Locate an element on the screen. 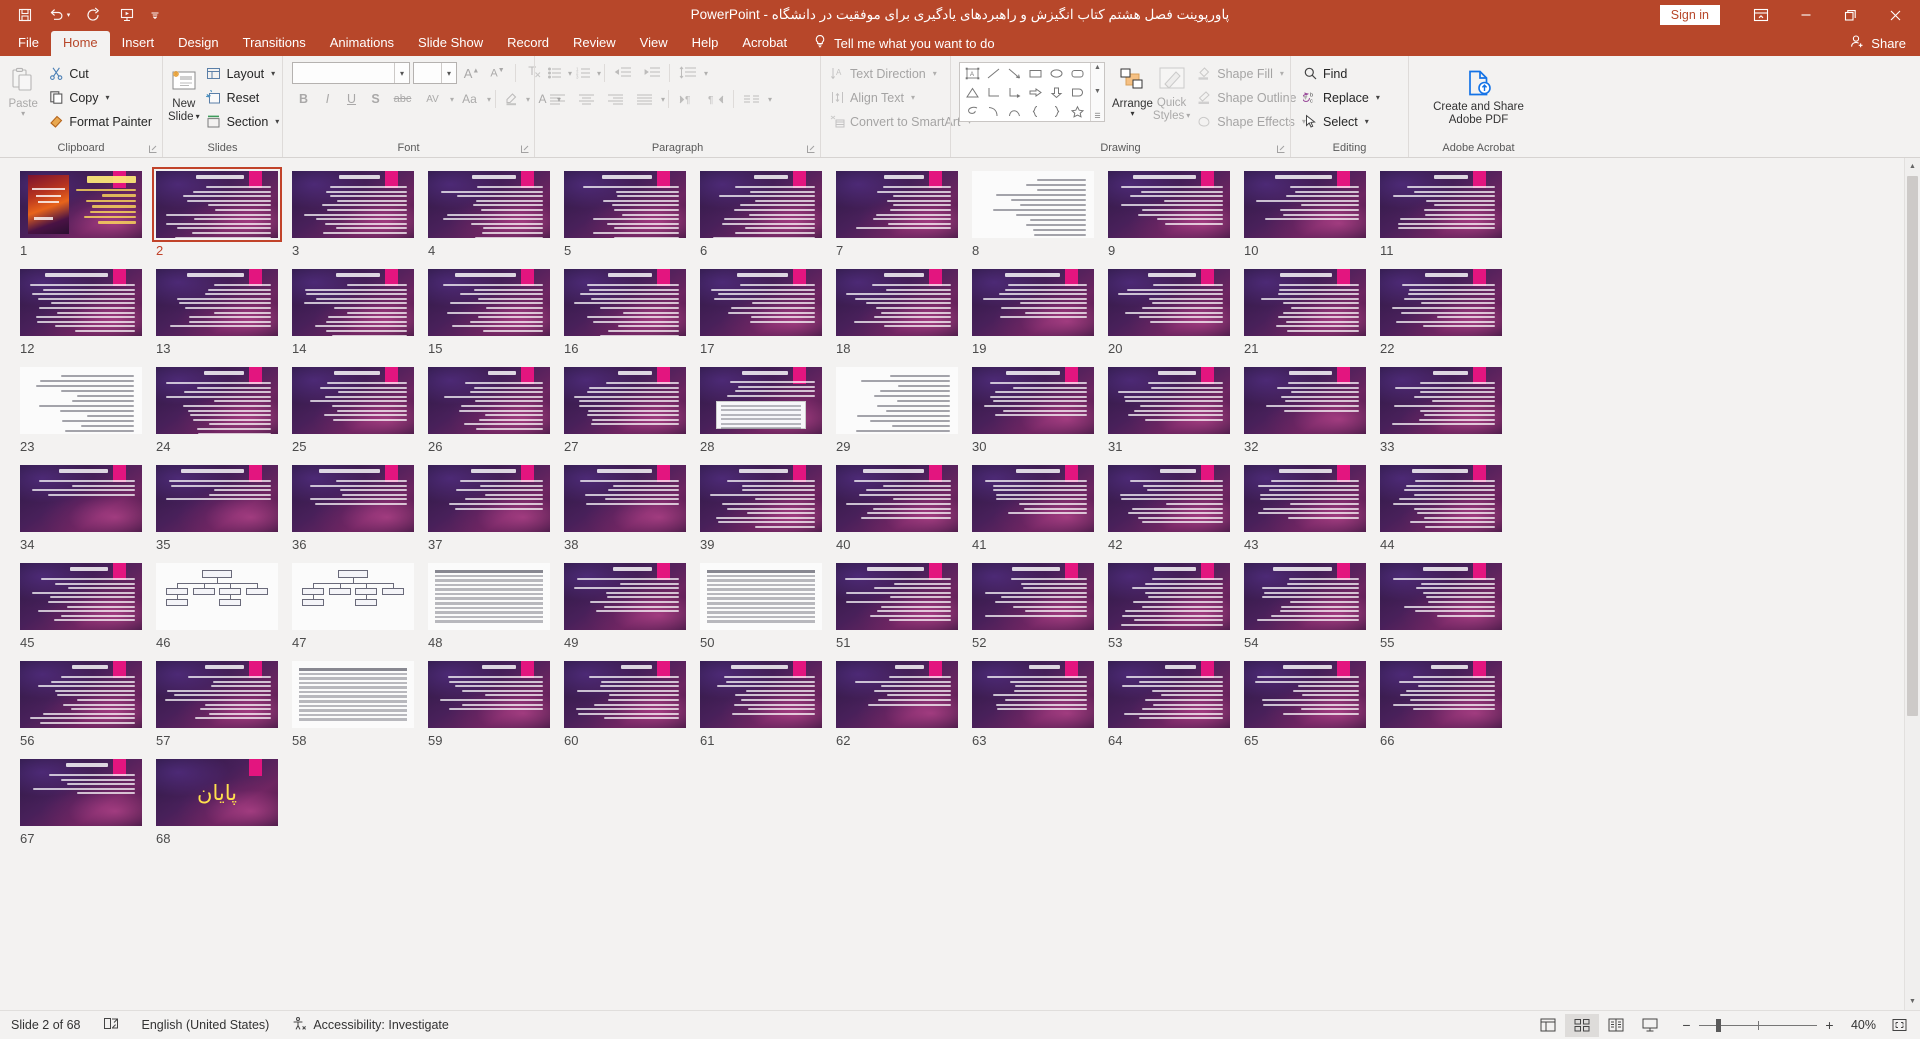 This screenshot has height=1039, width=1920. shape-text-box-icon: A is located at coordinates (972, 73).